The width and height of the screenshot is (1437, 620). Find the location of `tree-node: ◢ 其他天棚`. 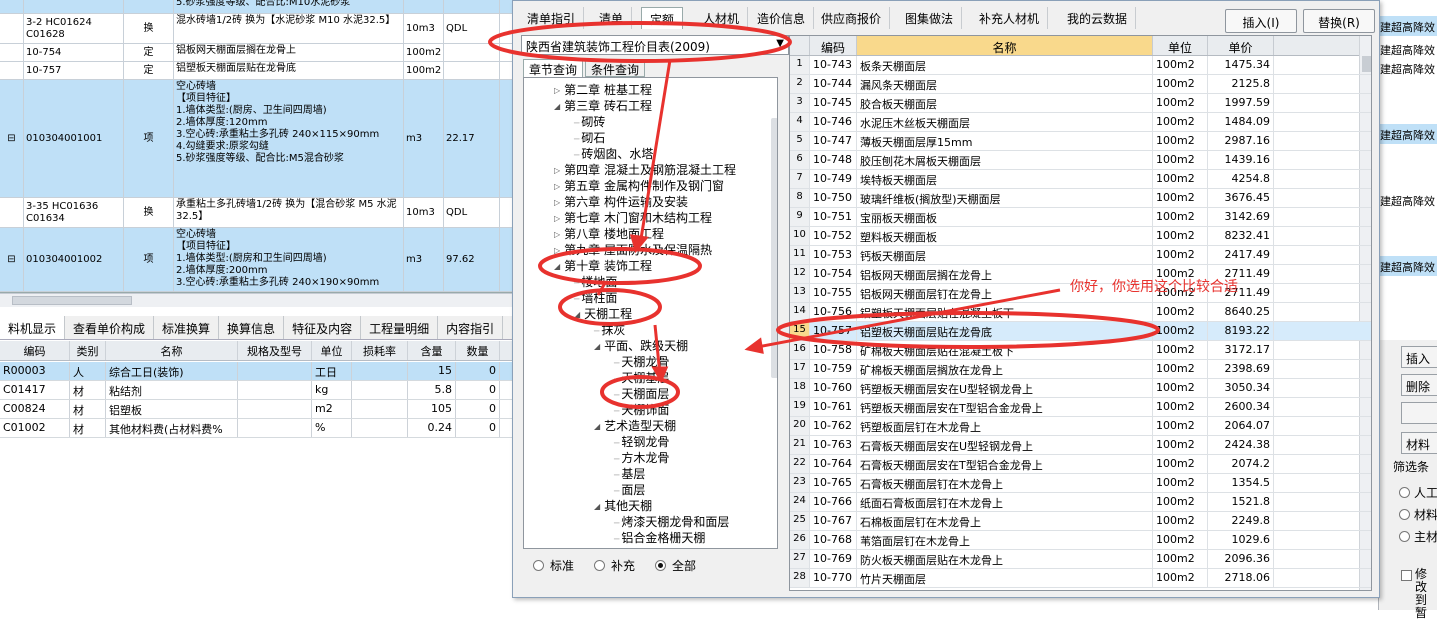

tree-node: ◢ 其他天棚 is located at coordinates (623, 507).